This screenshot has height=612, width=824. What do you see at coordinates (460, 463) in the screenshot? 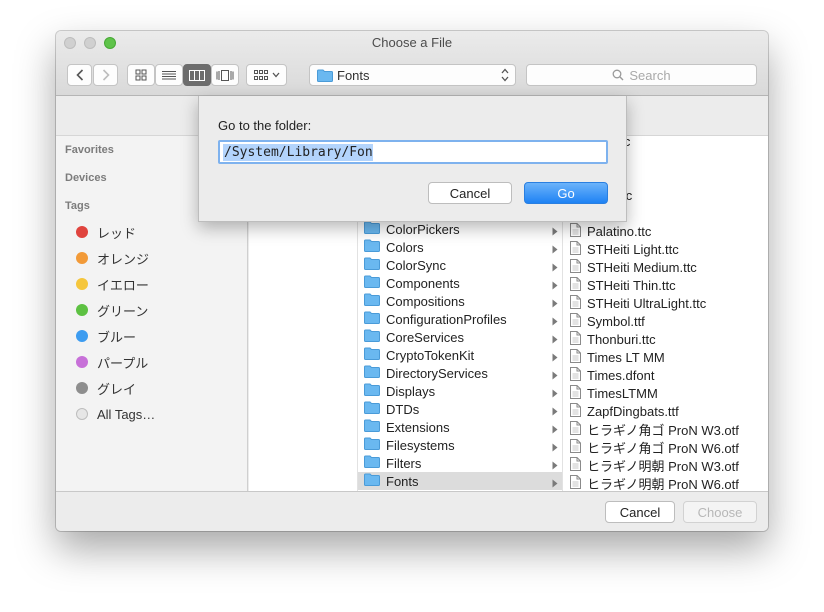
I see `folder-row: Filters` at bounding box center [460, 463].